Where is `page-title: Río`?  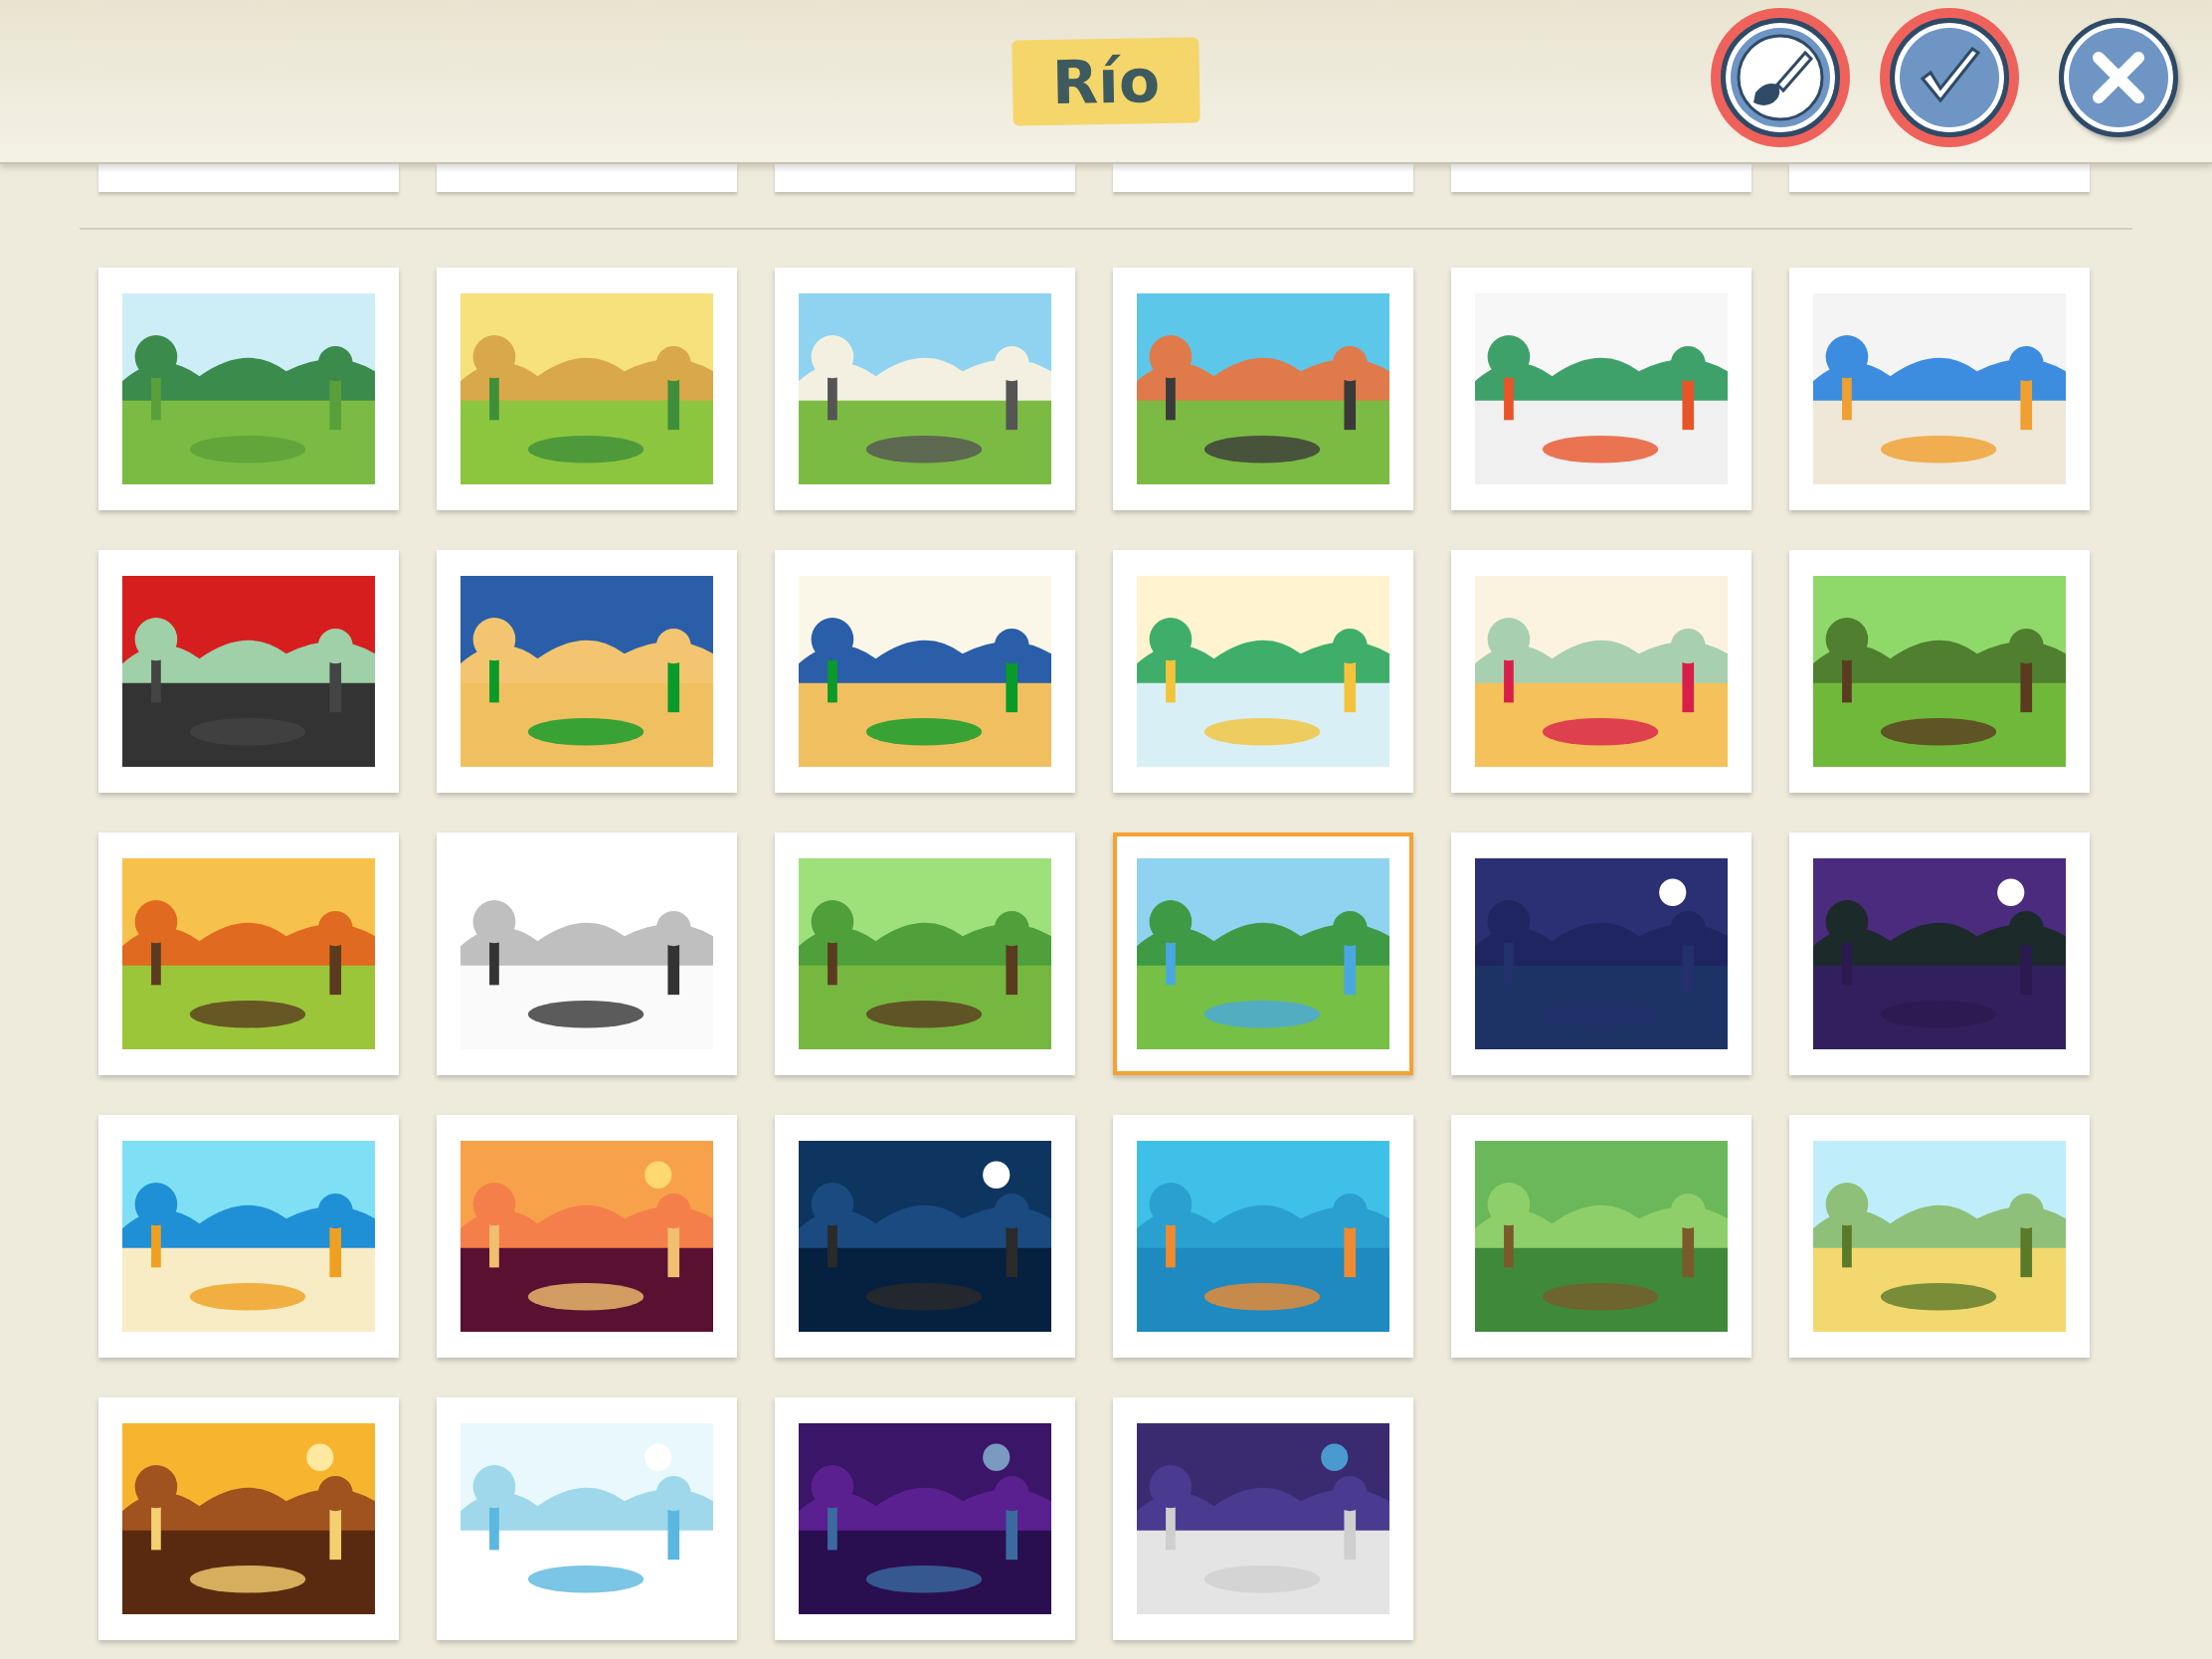 page-title: Río is located at coordinates (1106, 81).